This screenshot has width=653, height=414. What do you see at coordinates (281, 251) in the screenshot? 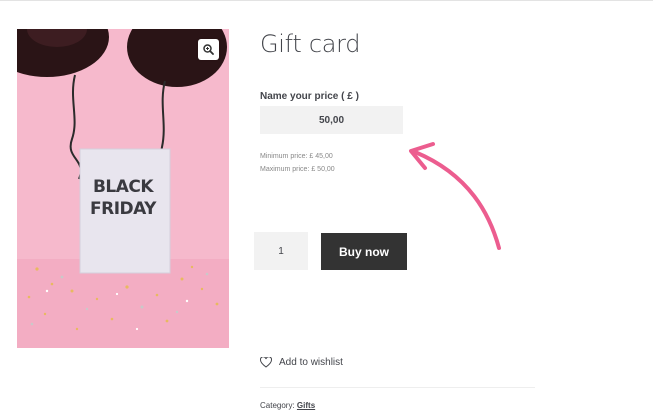
I see `quantity-input` at bounding box center [281, 251].